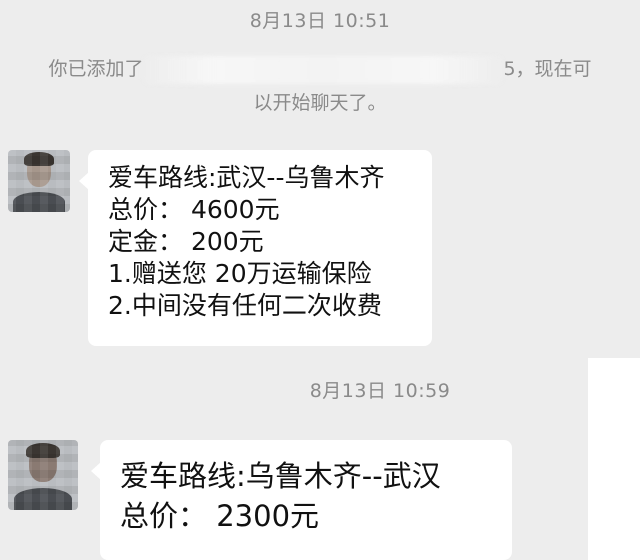 This screenshot has height=560, width=640. I want to click on system-notice-line-2: 以开始聊天了。, so click(320, 103).